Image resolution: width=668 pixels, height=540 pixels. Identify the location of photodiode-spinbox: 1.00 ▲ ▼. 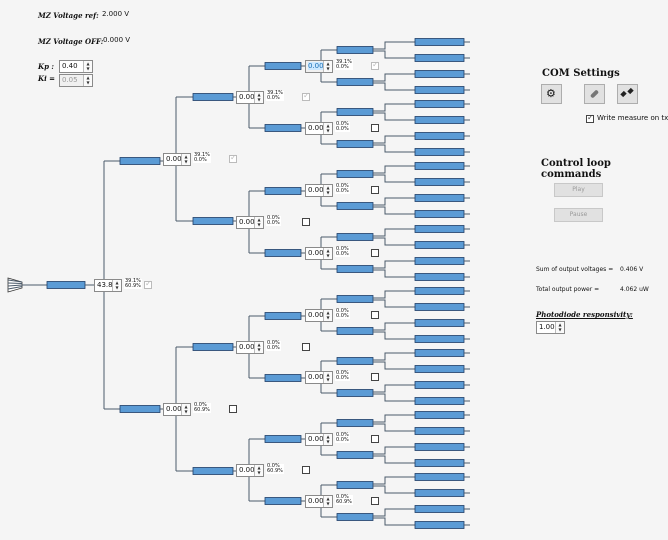
(550, 327).